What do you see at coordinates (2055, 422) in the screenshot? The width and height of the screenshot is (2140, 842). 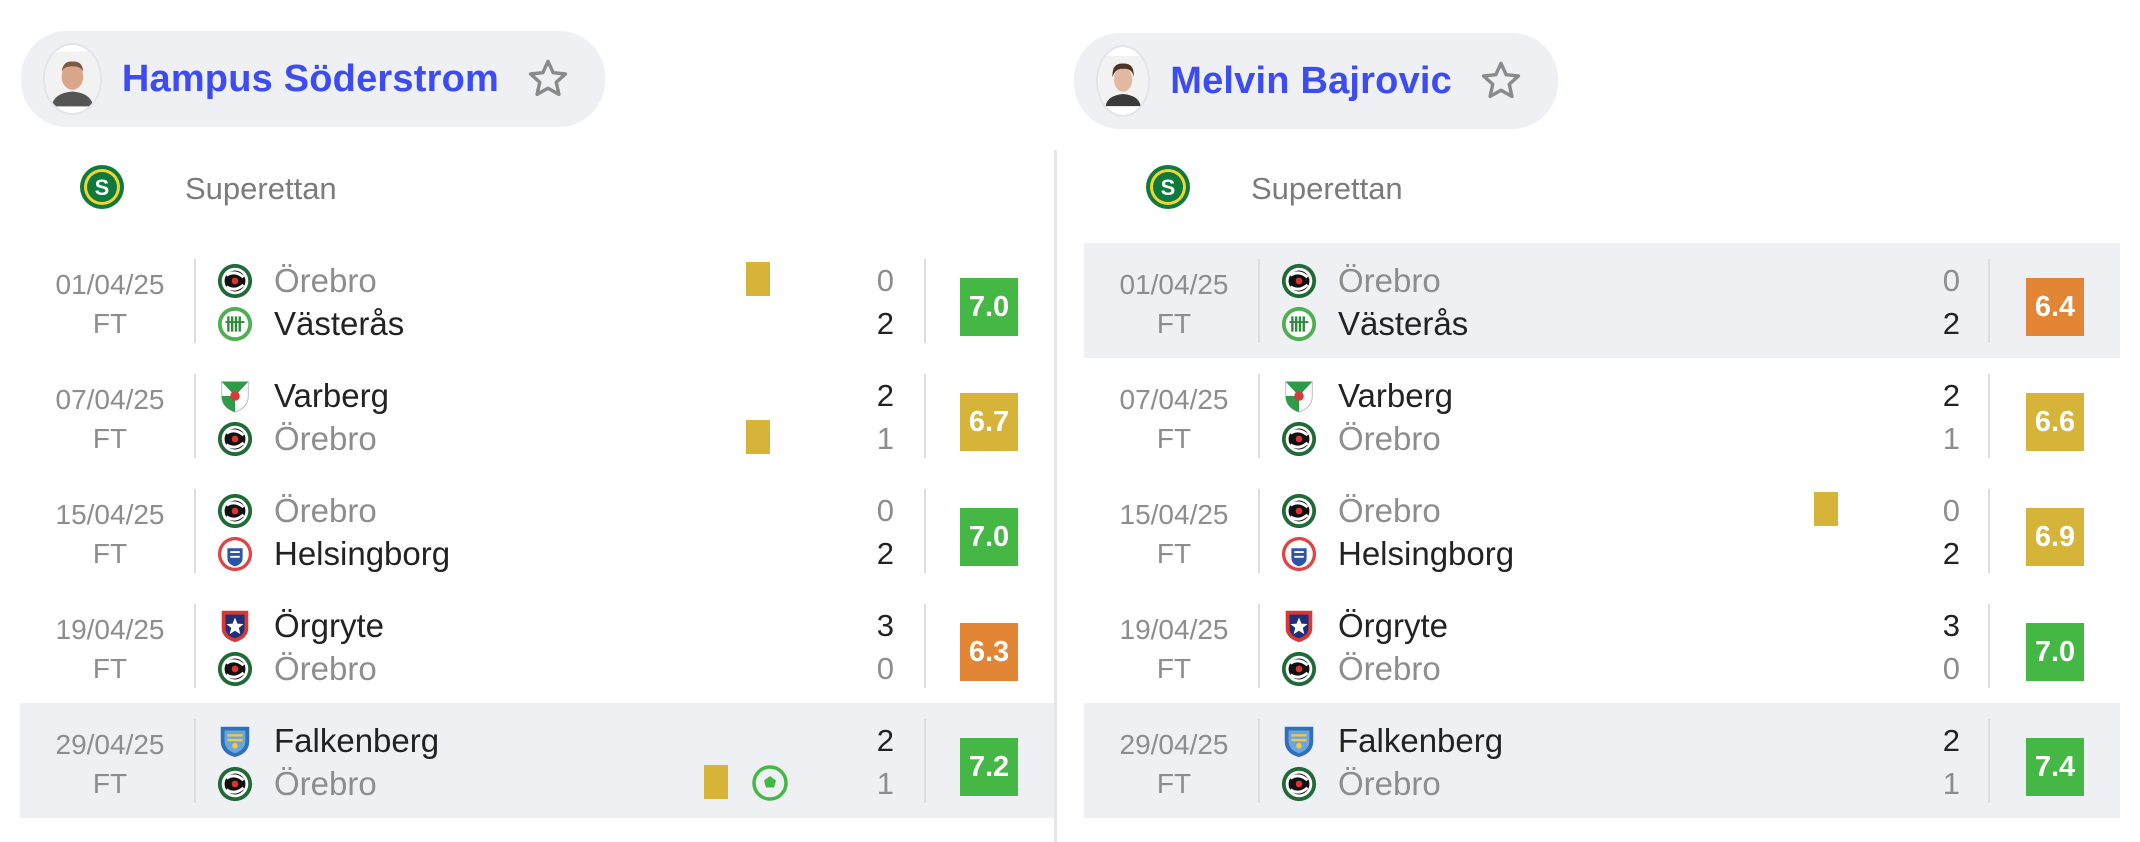 I see `player-rating-badge: 6.6` at bounding box center [2055, 422].